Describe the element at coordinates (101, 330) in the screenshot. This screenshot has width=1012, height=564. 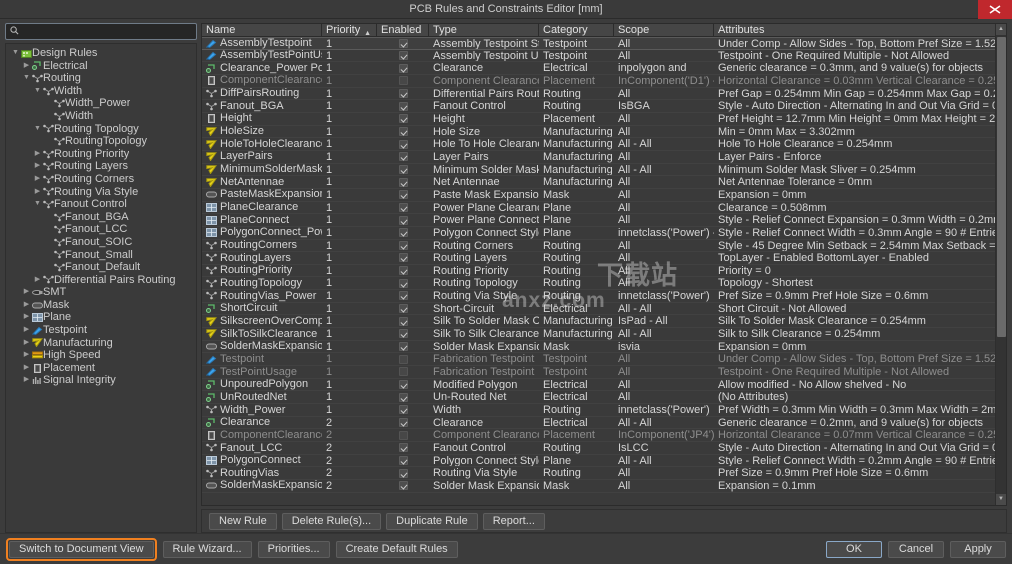
I see `tree-item-testpoint: ▶ Testpoint` at that location.